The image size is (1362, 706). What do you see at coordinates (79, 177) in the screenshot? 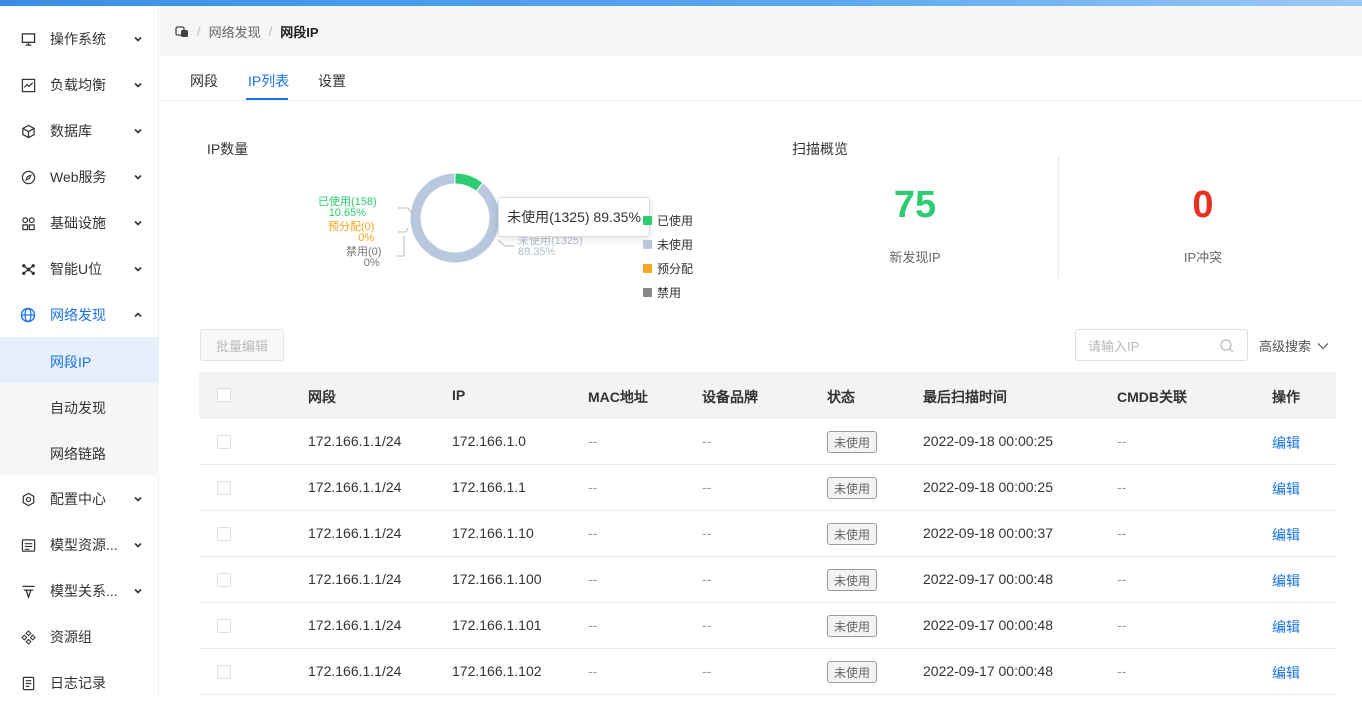
I see `sidebar-item-web: Web服务` at bounding box center [79, 177].